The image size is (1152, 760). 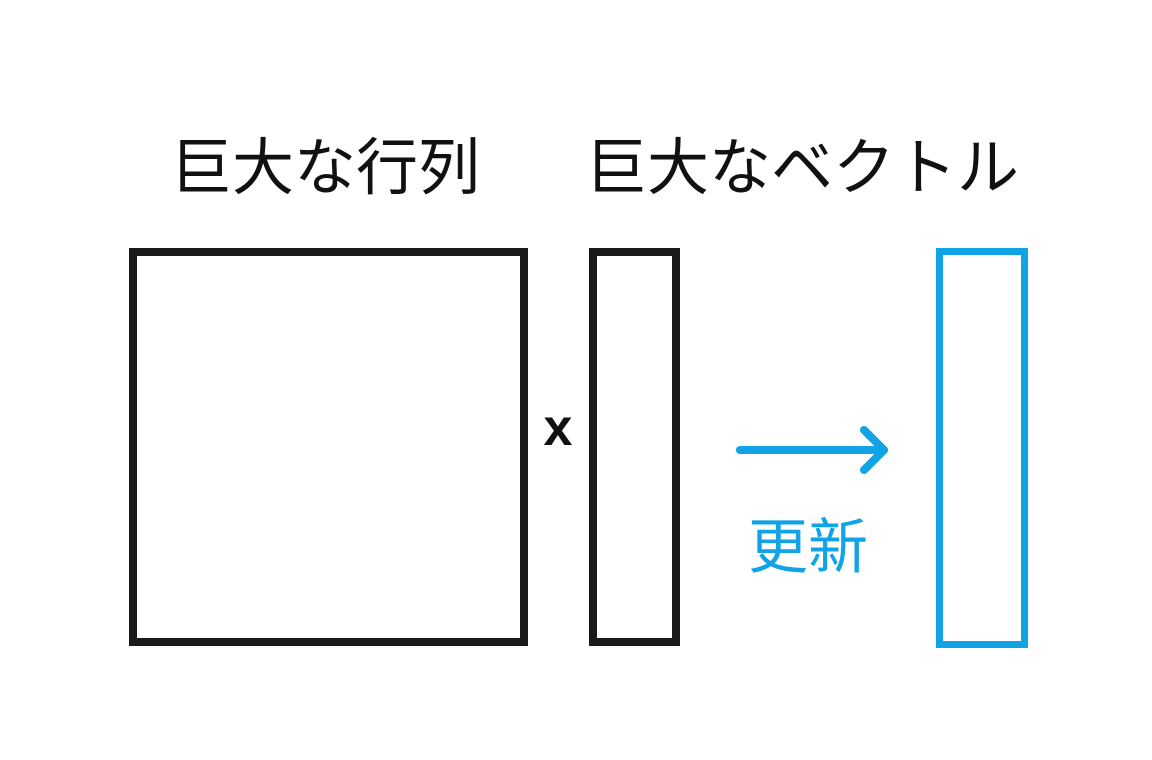 What do you see at coordinates (325, 167) in the screenshot?
I see `matrix-label: 巨大な行列` at bounding box center [325, 167].